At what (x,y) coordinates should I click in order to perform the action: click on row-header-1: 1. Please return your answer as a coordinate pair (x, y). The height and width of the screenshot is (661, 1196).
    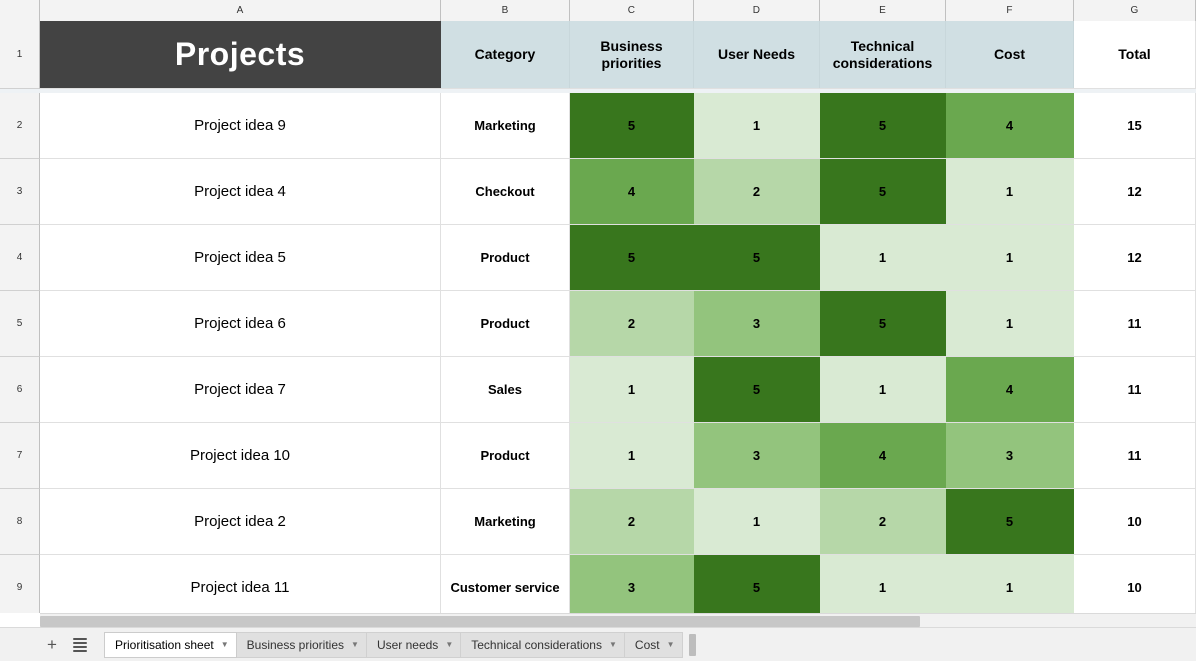
    Looking at the image, I should click on (20, 55).